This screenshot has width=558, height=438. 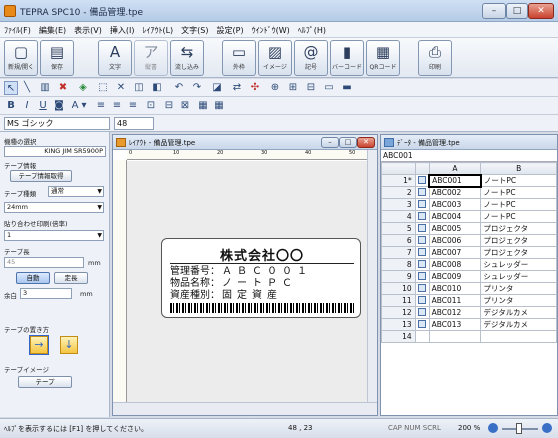 What do you see at coordinates (455, 312) in the screenshot?
I see `cell-a: ABC012` at bounding box center [455, 312].